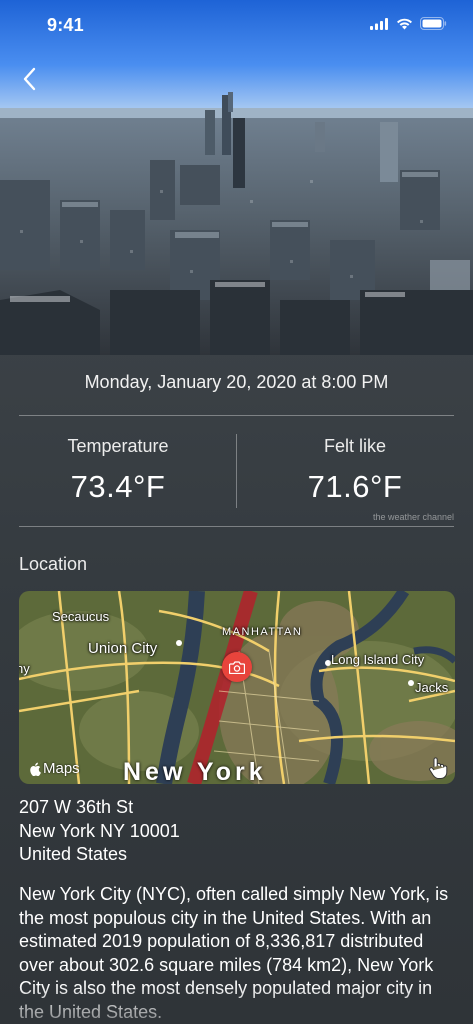 The image size is (473, 1024). What do you see at coordinates (81, 616) in the screenshot?
I see `map-label-secaucus: Secaucus` at bounding box center [81, 616].